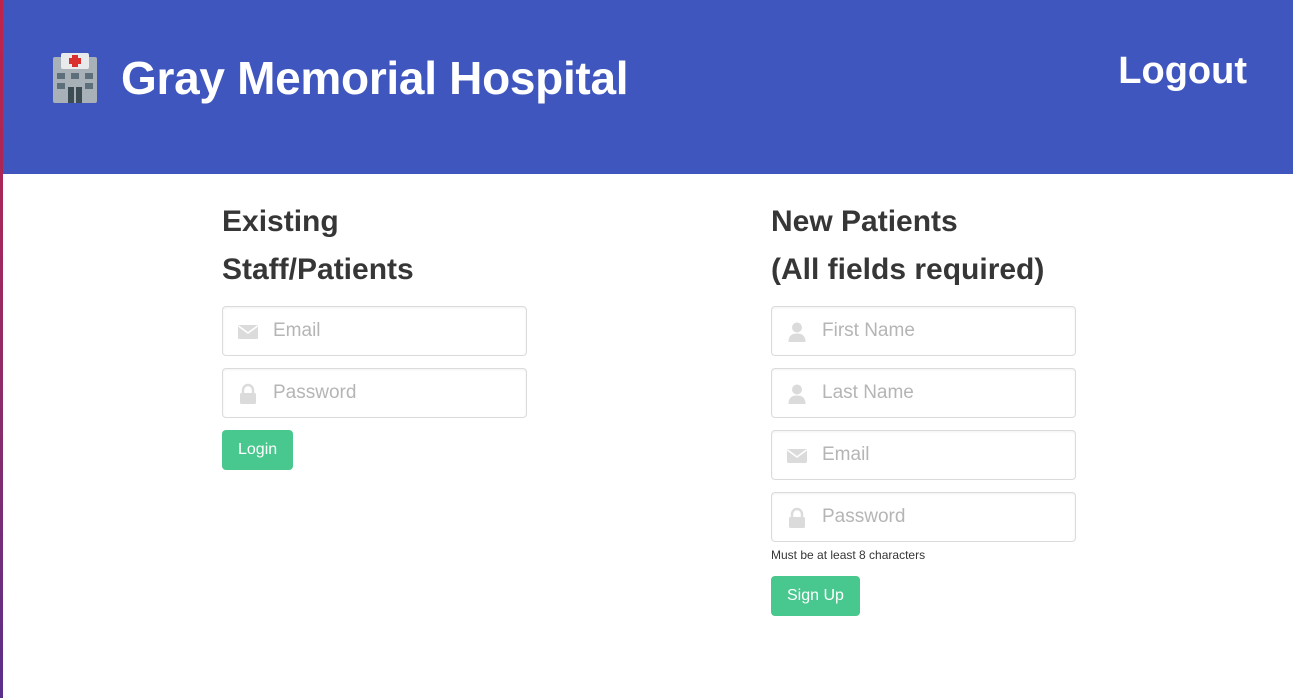 Image resolution: width=1293 pixels, height=698 pixels. I want to click on last-name-input, so click(923, 393).